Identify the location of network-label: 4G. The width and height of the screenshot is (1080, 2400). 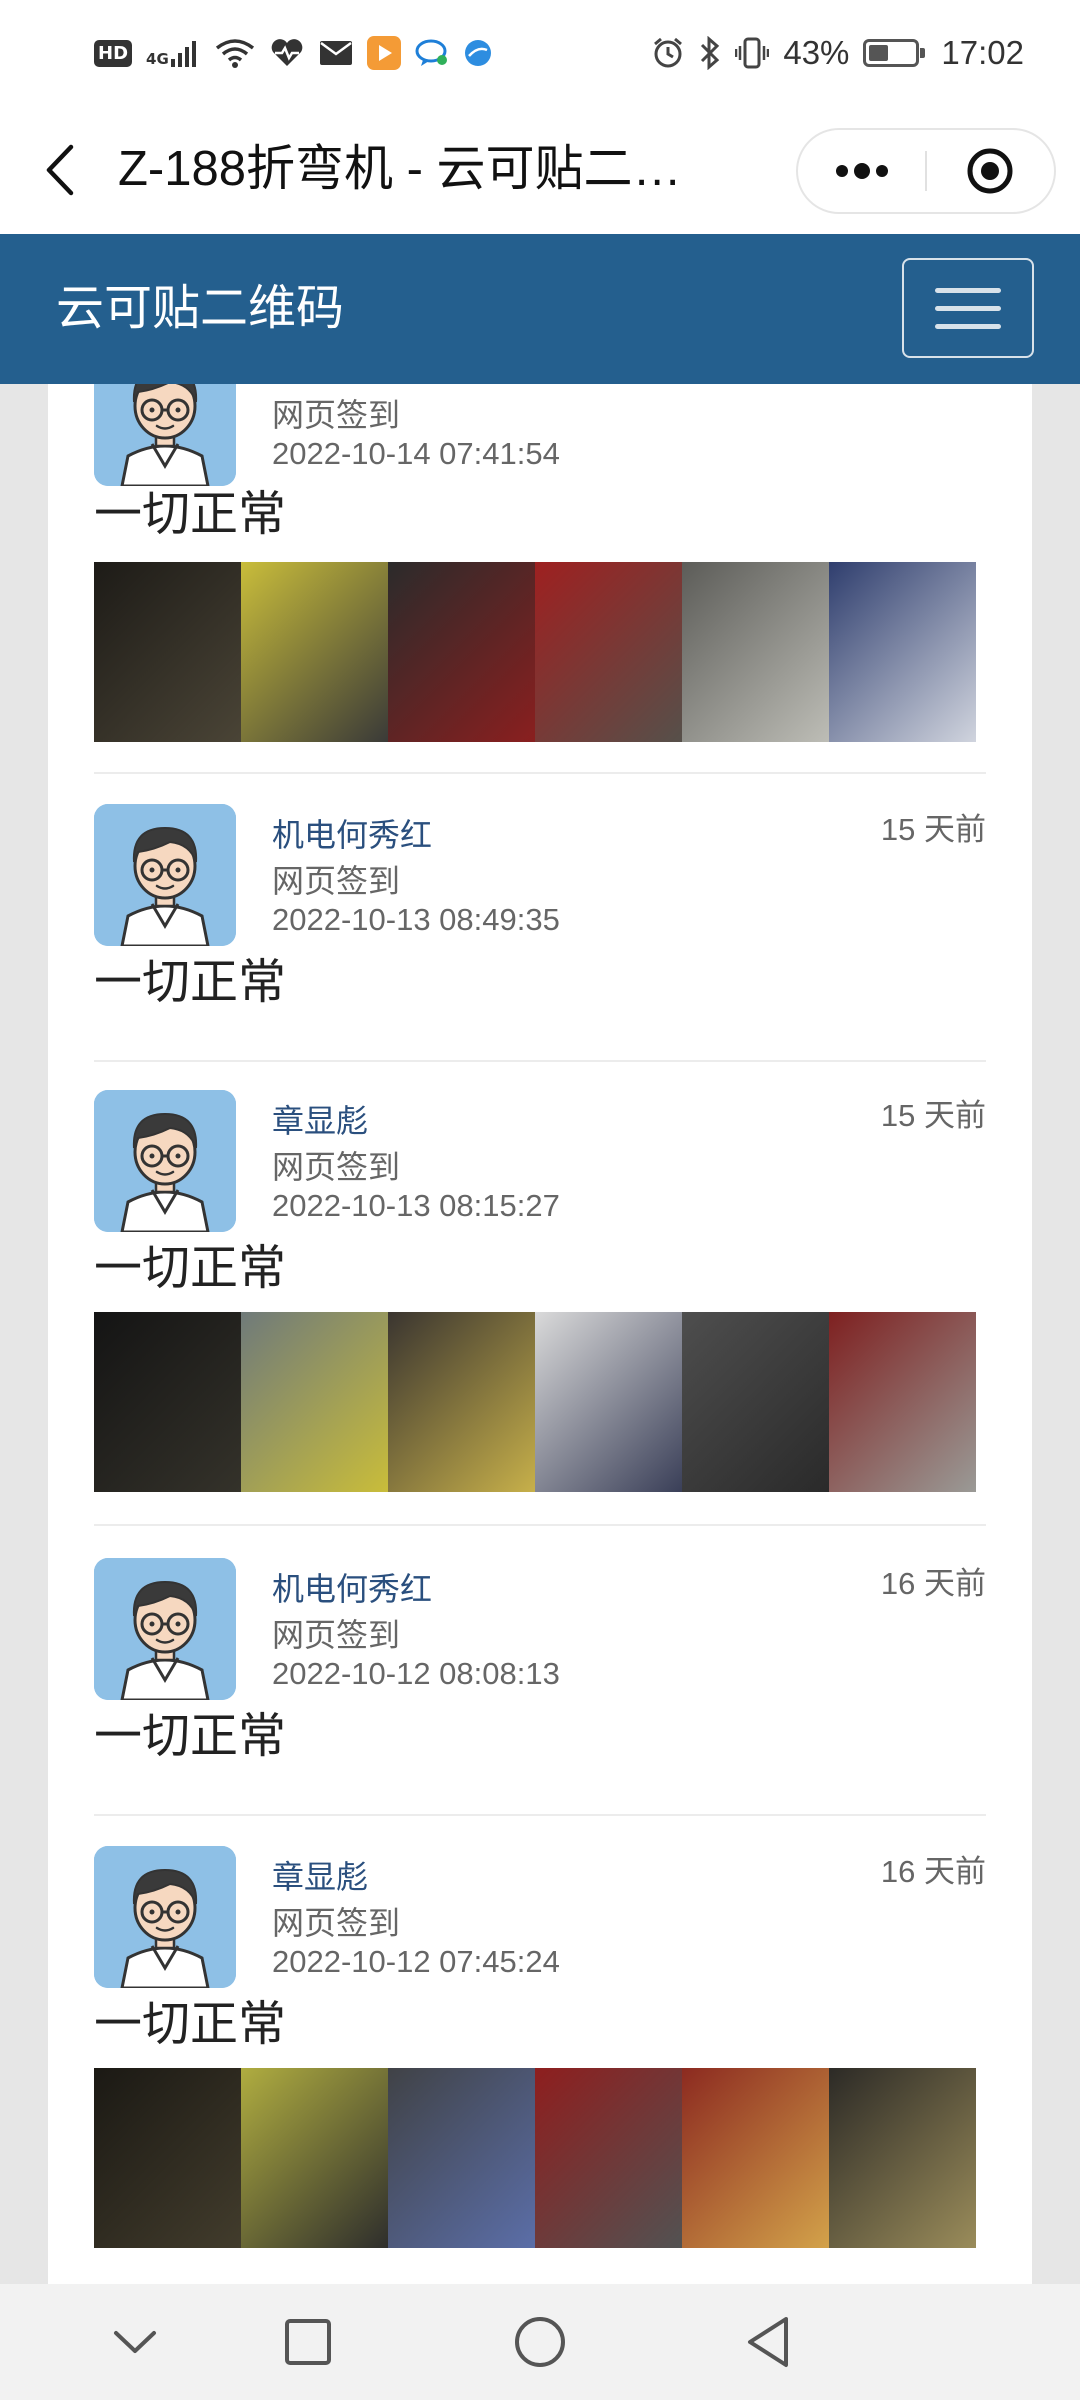
(157, 59).